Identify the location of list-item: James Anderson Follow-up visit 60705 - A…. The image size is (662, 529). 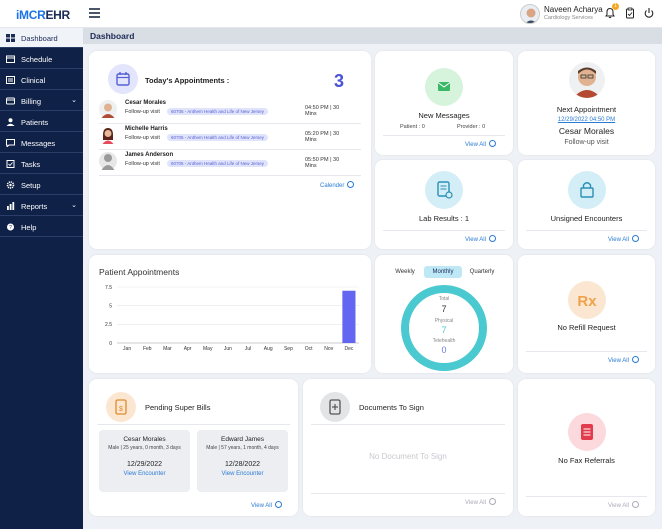
(225, 163).